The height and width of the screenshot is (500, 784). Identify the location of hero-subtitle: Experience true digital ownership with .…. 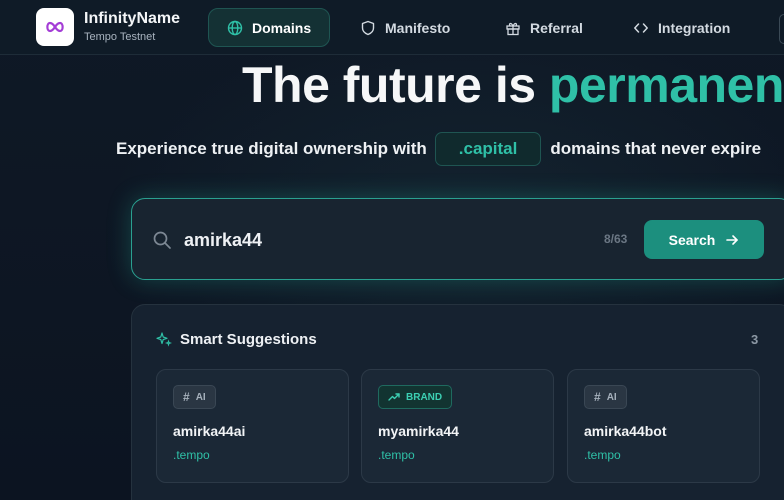
(438, 149).